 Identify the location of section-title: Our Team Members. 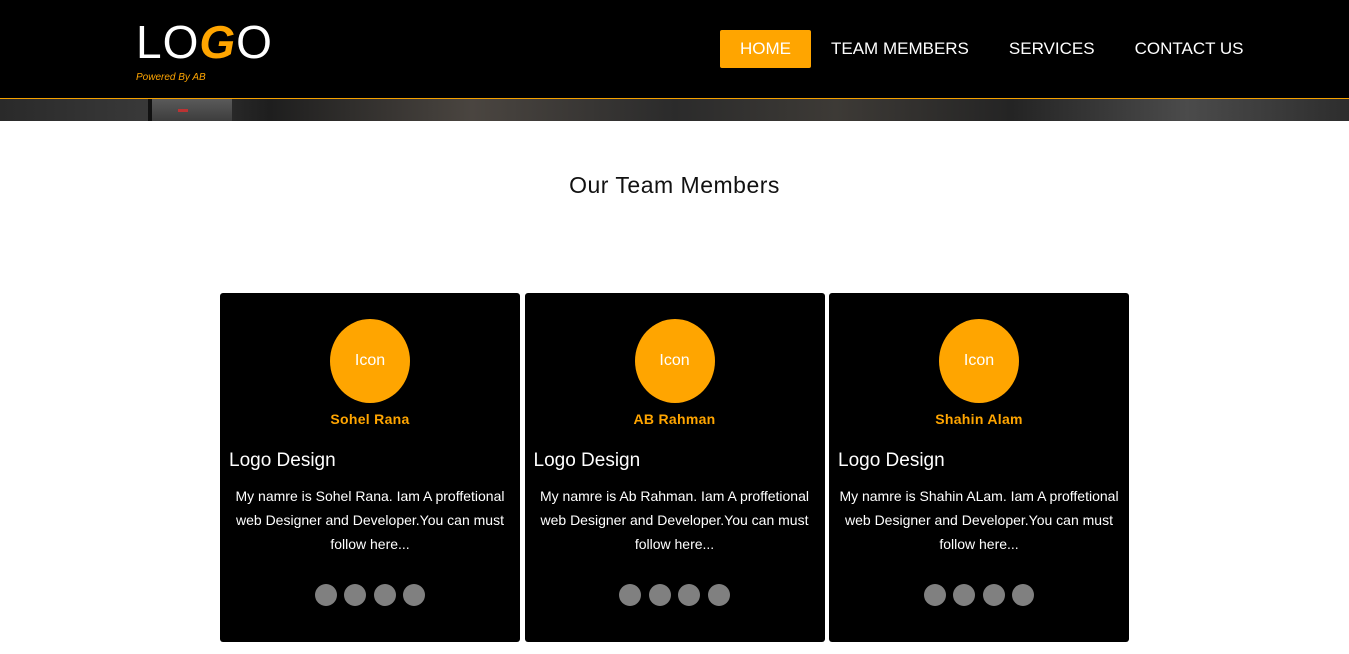
(674, 185).